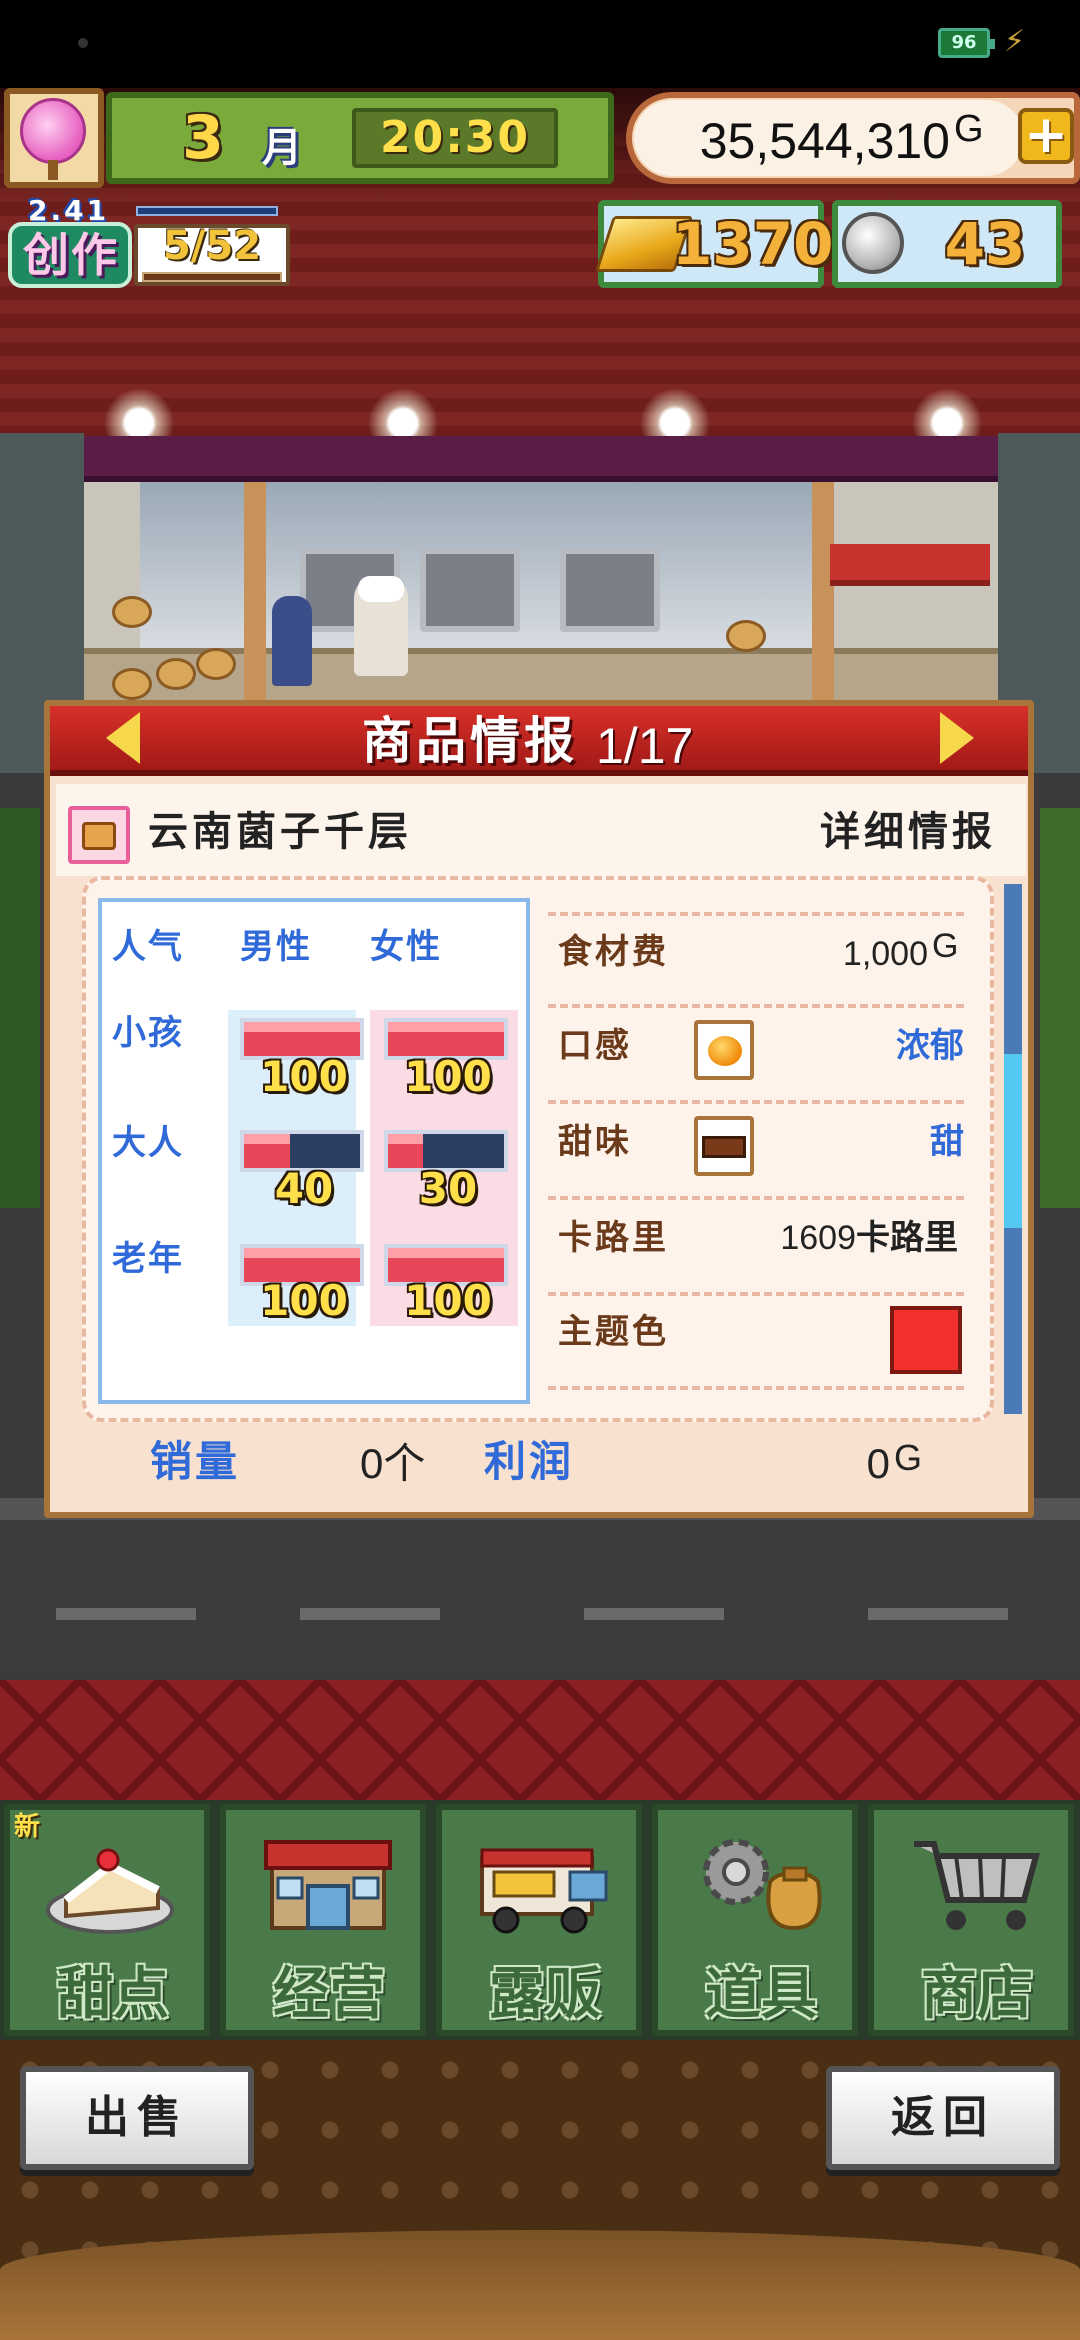 This screenshot has width=1080, height=2340. Describe the element at coordinates (762, 1885) in the screenshot. I see `gear-bag-icon` at that location.